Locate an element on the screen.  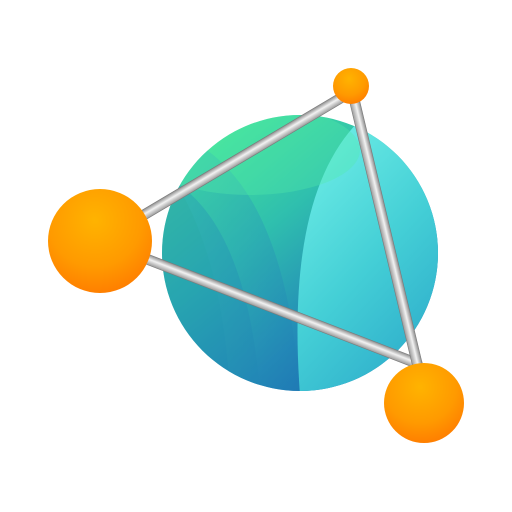
node-top is located at coordinates (351, 86).